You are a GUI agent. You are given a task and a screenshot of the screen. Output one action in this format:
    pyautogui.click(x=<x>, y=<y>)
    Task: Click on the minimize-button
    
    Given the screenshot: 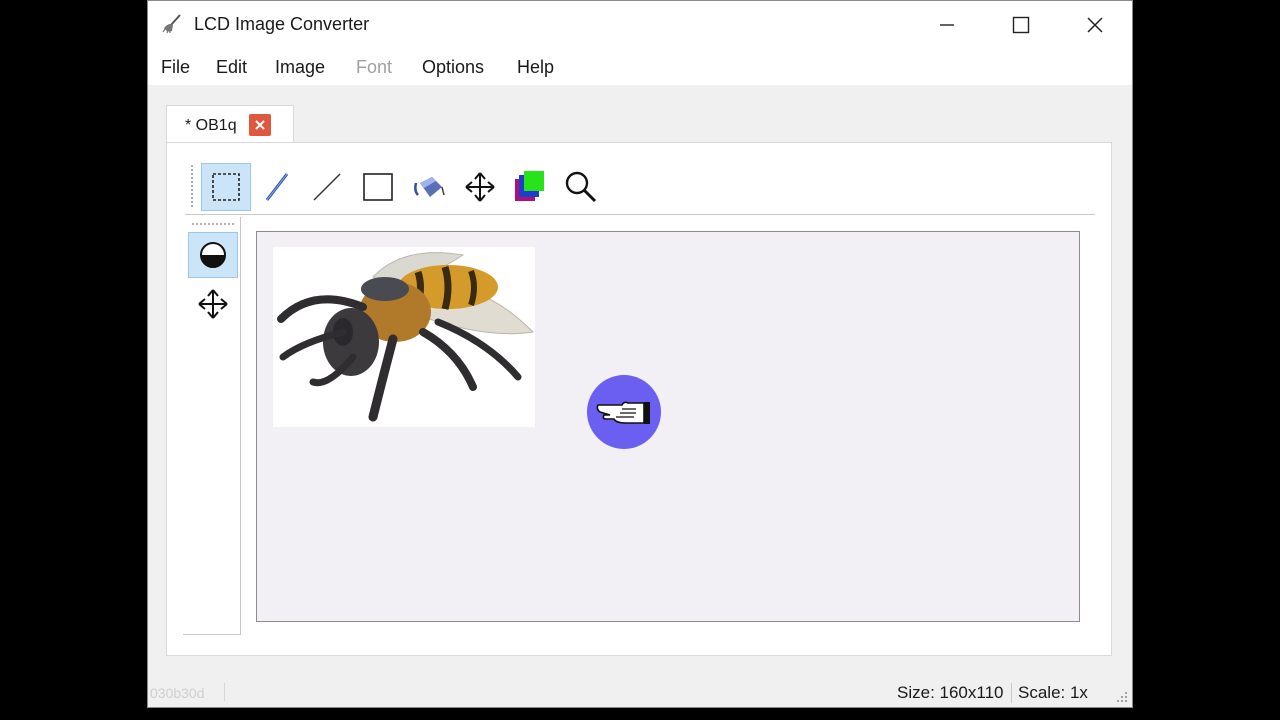 What is the action you would take?
    pyautogui.click(x=947, y=25)
    